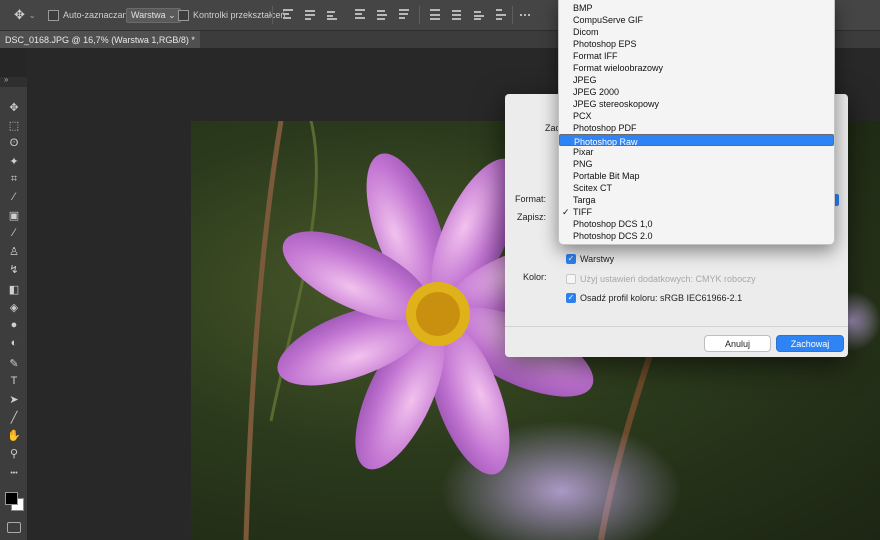 The height and width of the screenshot is (540, 880). I want to click on save-options-label: Zapisz:, so click(532, 217).